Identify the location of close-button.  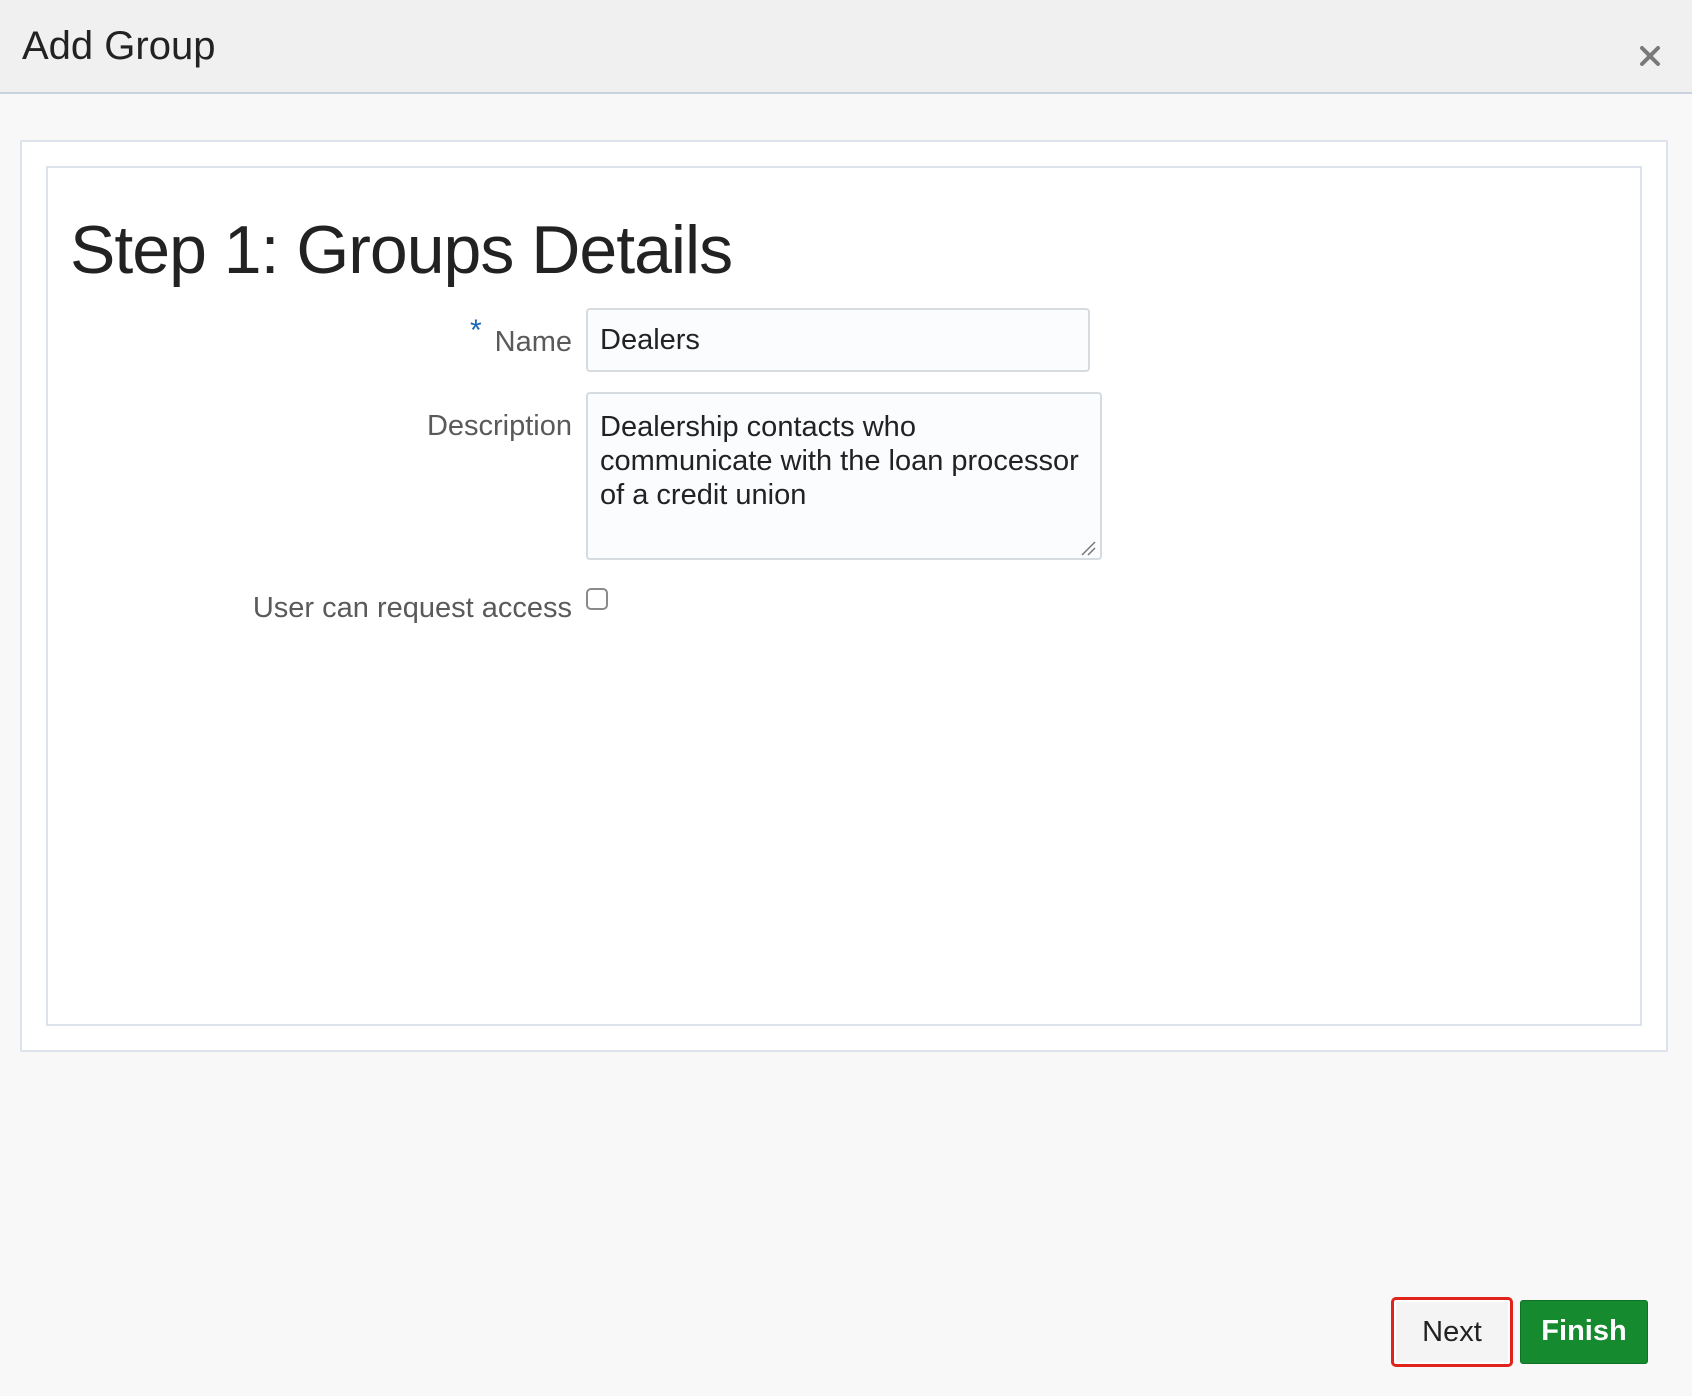
(1650, 56).